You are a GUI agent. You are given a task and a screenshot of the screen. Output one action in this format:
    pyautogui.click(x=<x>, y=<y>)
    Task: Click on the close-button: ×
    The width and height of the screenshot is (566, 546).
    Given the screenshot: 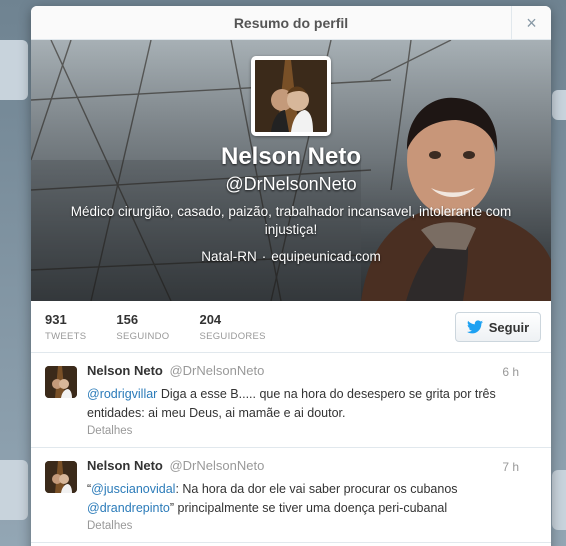 What is the action you would take?
    pyautogui.click(x=531, y=23)
    